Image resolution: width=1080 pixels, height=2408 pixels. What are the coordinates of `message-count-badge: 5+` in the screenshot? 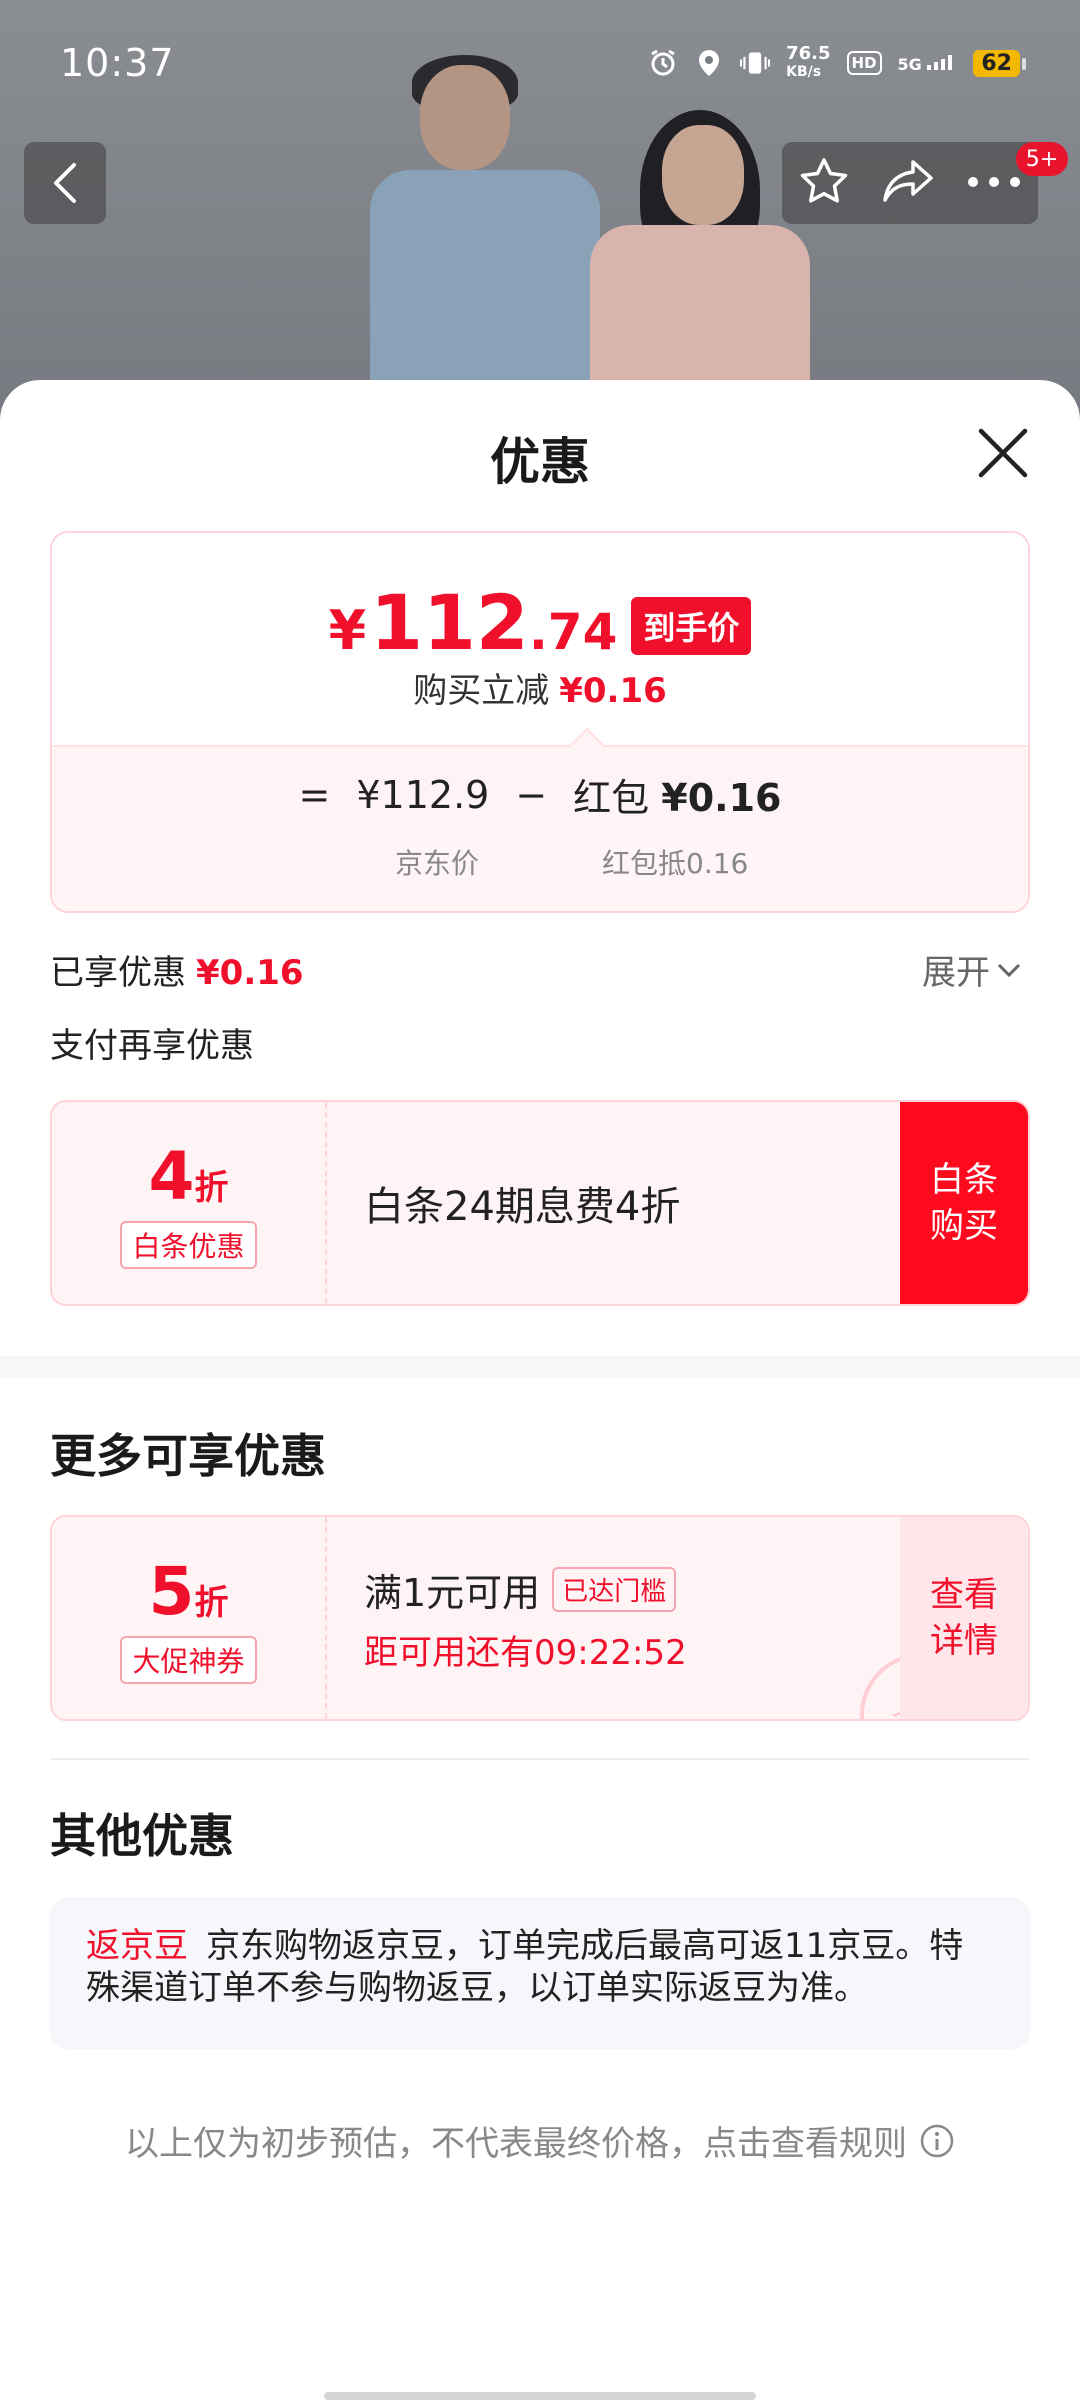 It's located at (1042, 159).